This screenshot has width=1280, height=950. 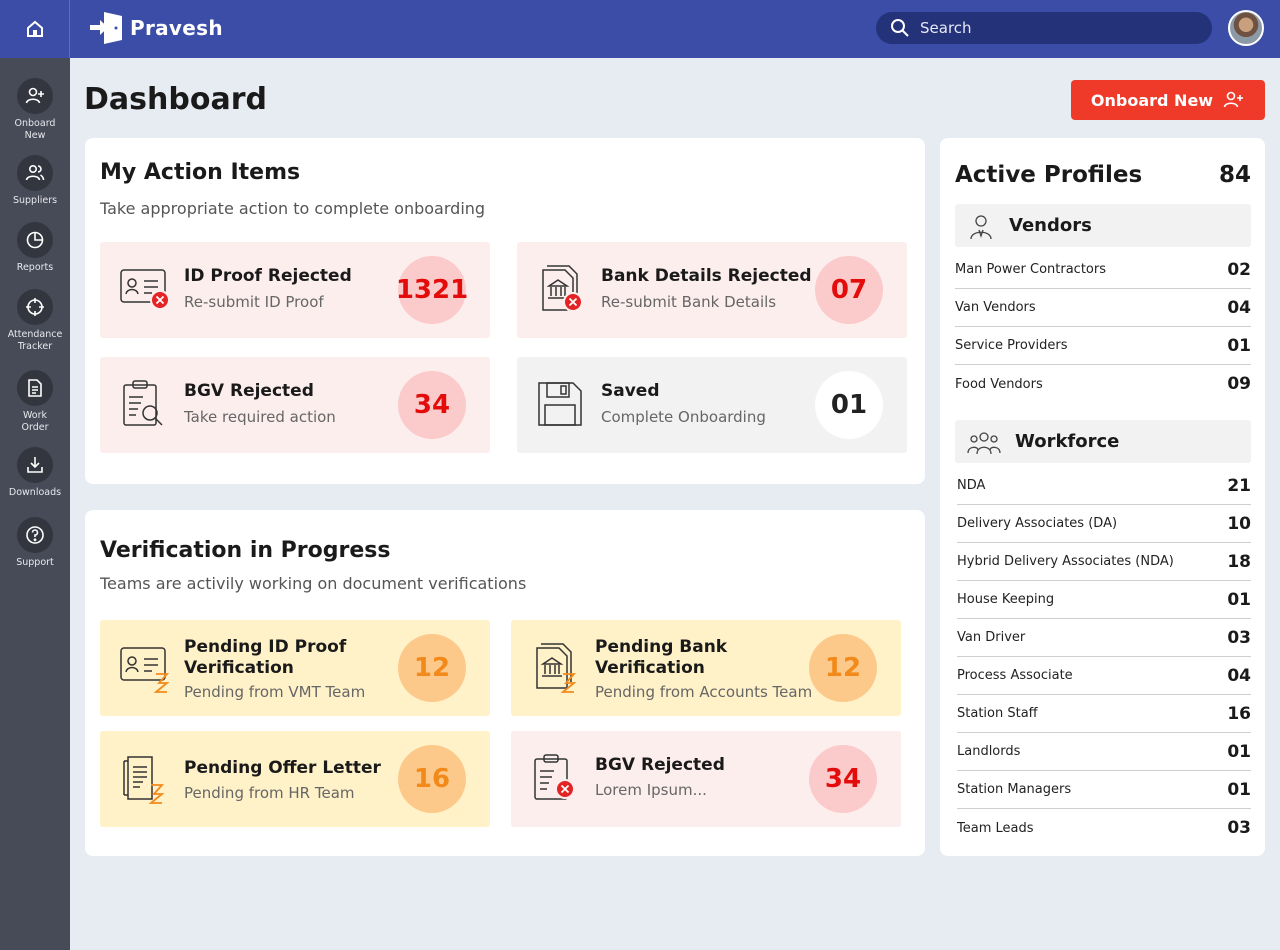 What do you see at coordinates (1239, 523) in the screenshot?
I see `list-item-value: 10` at bounding box center [1239, 523].